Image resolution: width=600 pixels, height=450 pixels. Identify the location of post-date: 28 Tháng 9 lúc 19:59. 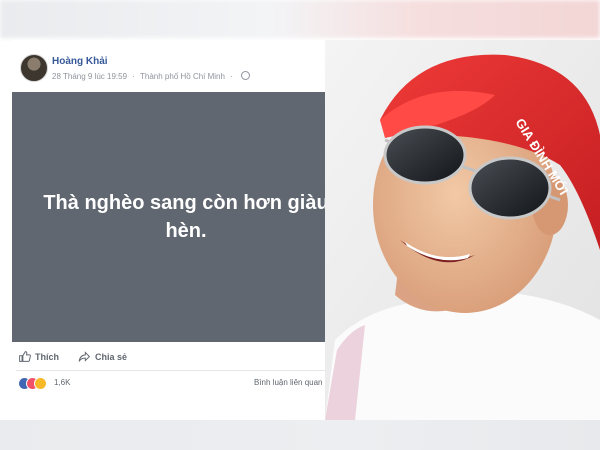
(89, 76).